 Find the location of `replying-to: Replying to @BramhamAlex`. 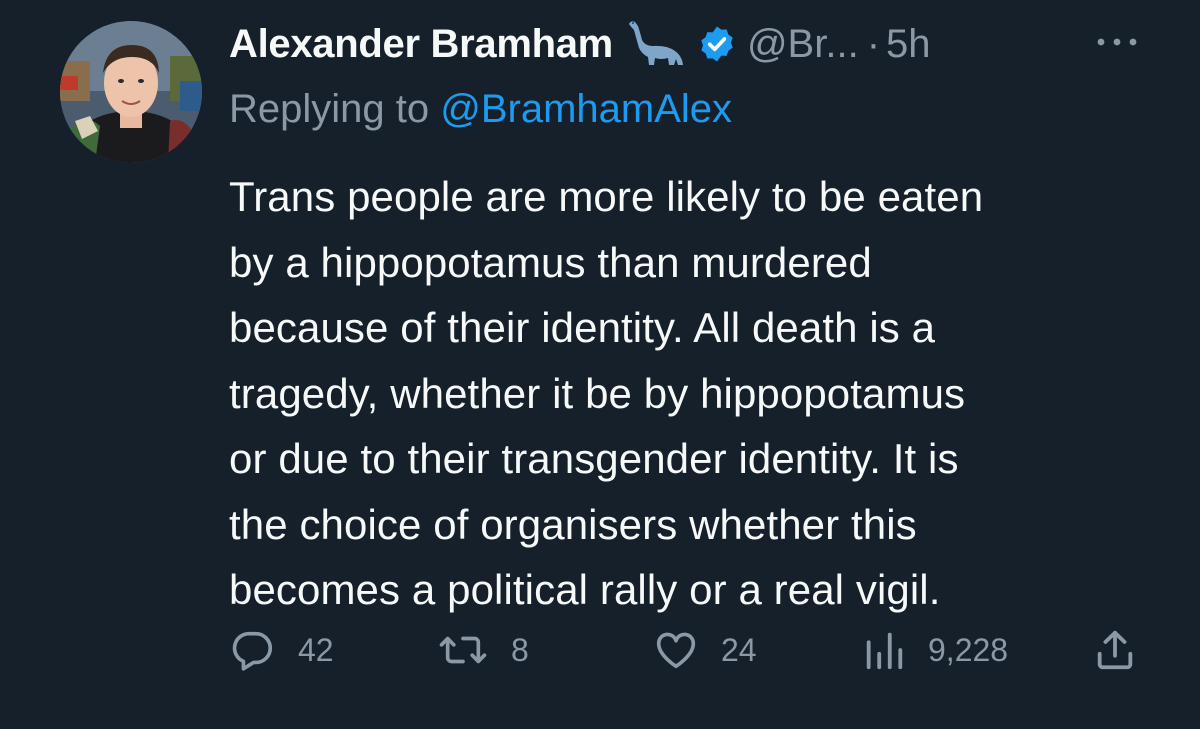

replying-to: Replying to @BramhamAlex is located at coordinates (480, 109).